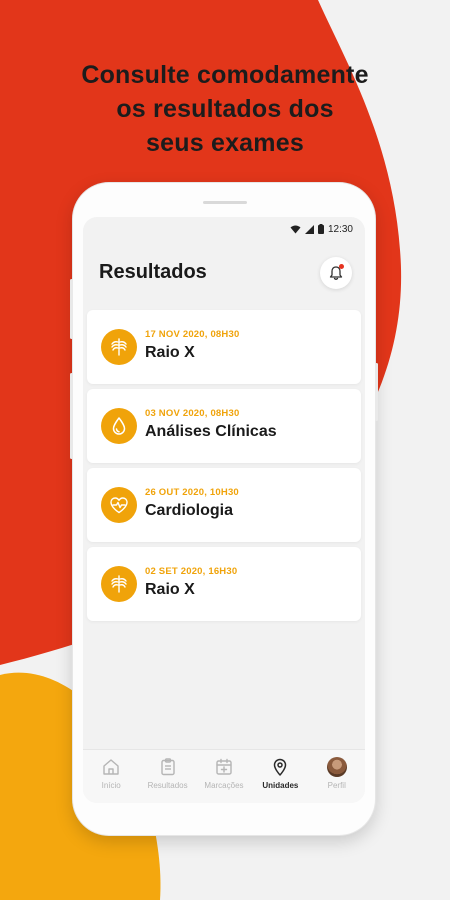 The image size is (450, 900). Describe the element at coordinates (211, 431) in the screenshot. I see `result-title: Análises Clínicas` at that location.